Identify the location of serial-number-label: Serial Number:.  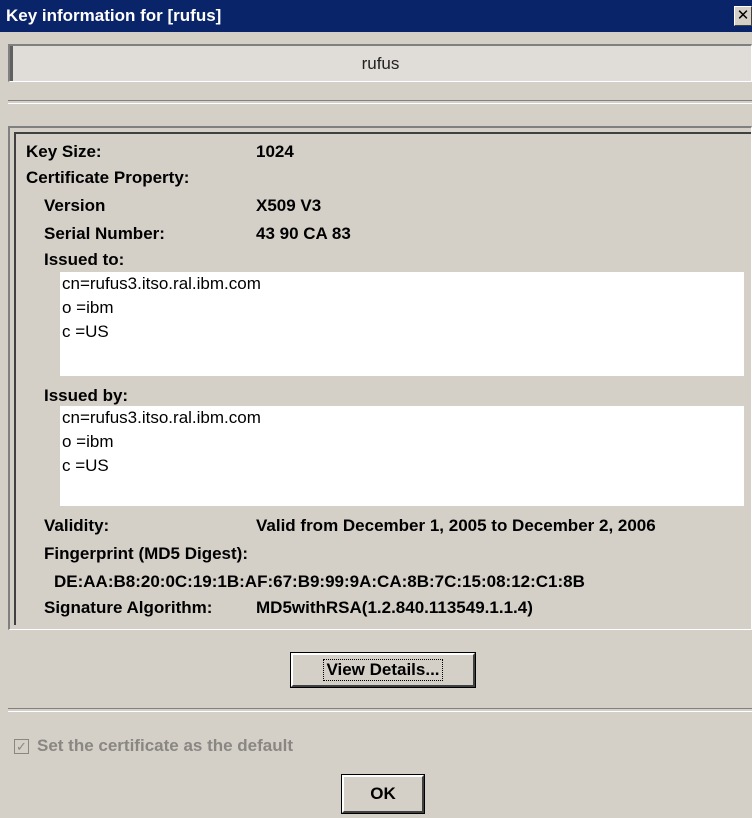
(104, 233).